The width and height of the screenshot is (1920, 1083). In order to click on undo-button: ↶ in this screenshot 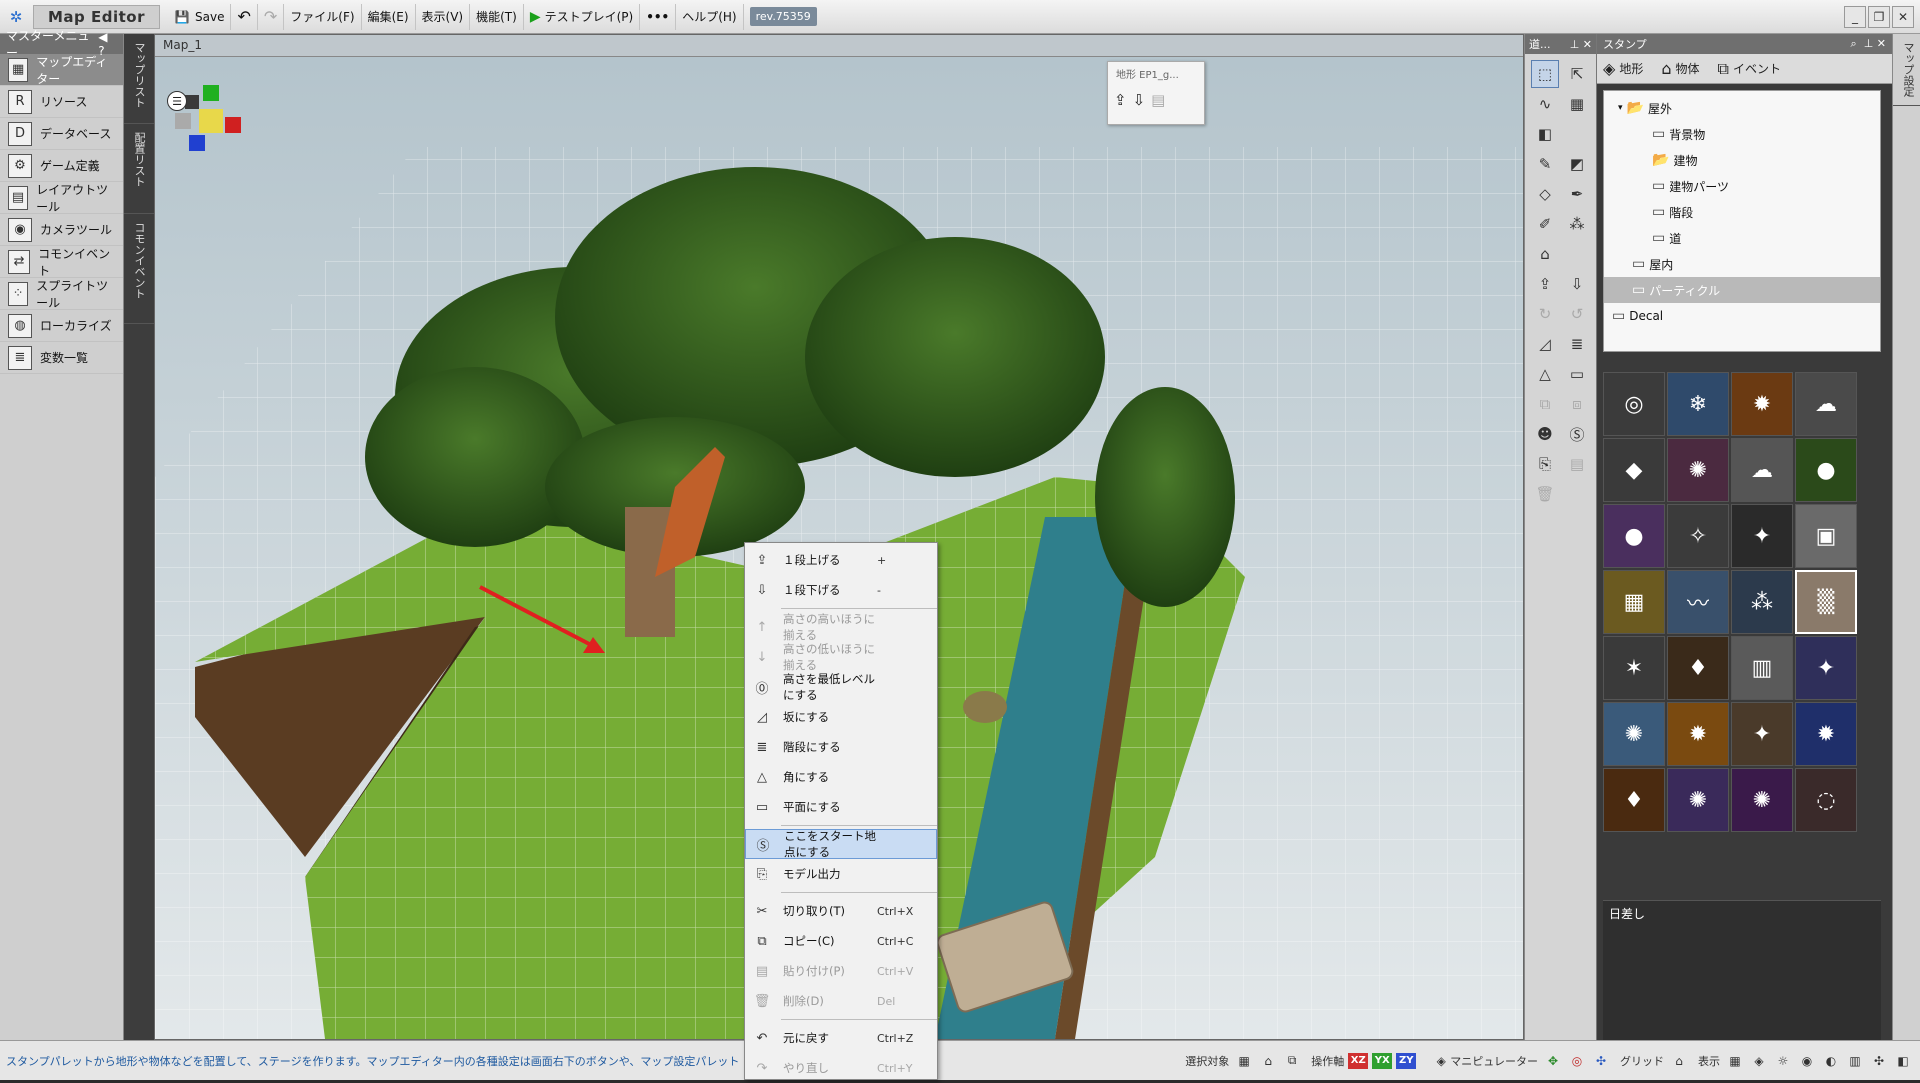, I will do `click(244, 16)`.